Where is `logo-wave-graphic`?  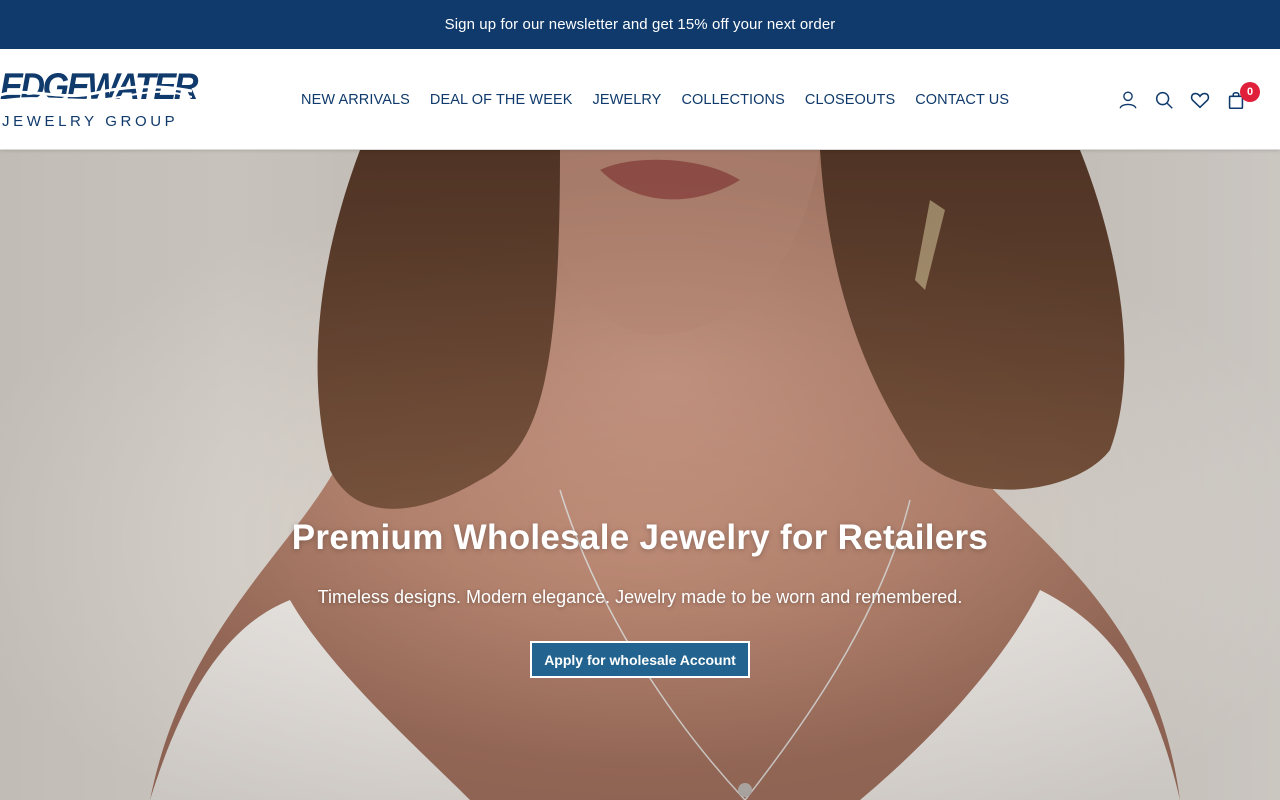
logo-wave-graphic is located at coordinates (96, 93).